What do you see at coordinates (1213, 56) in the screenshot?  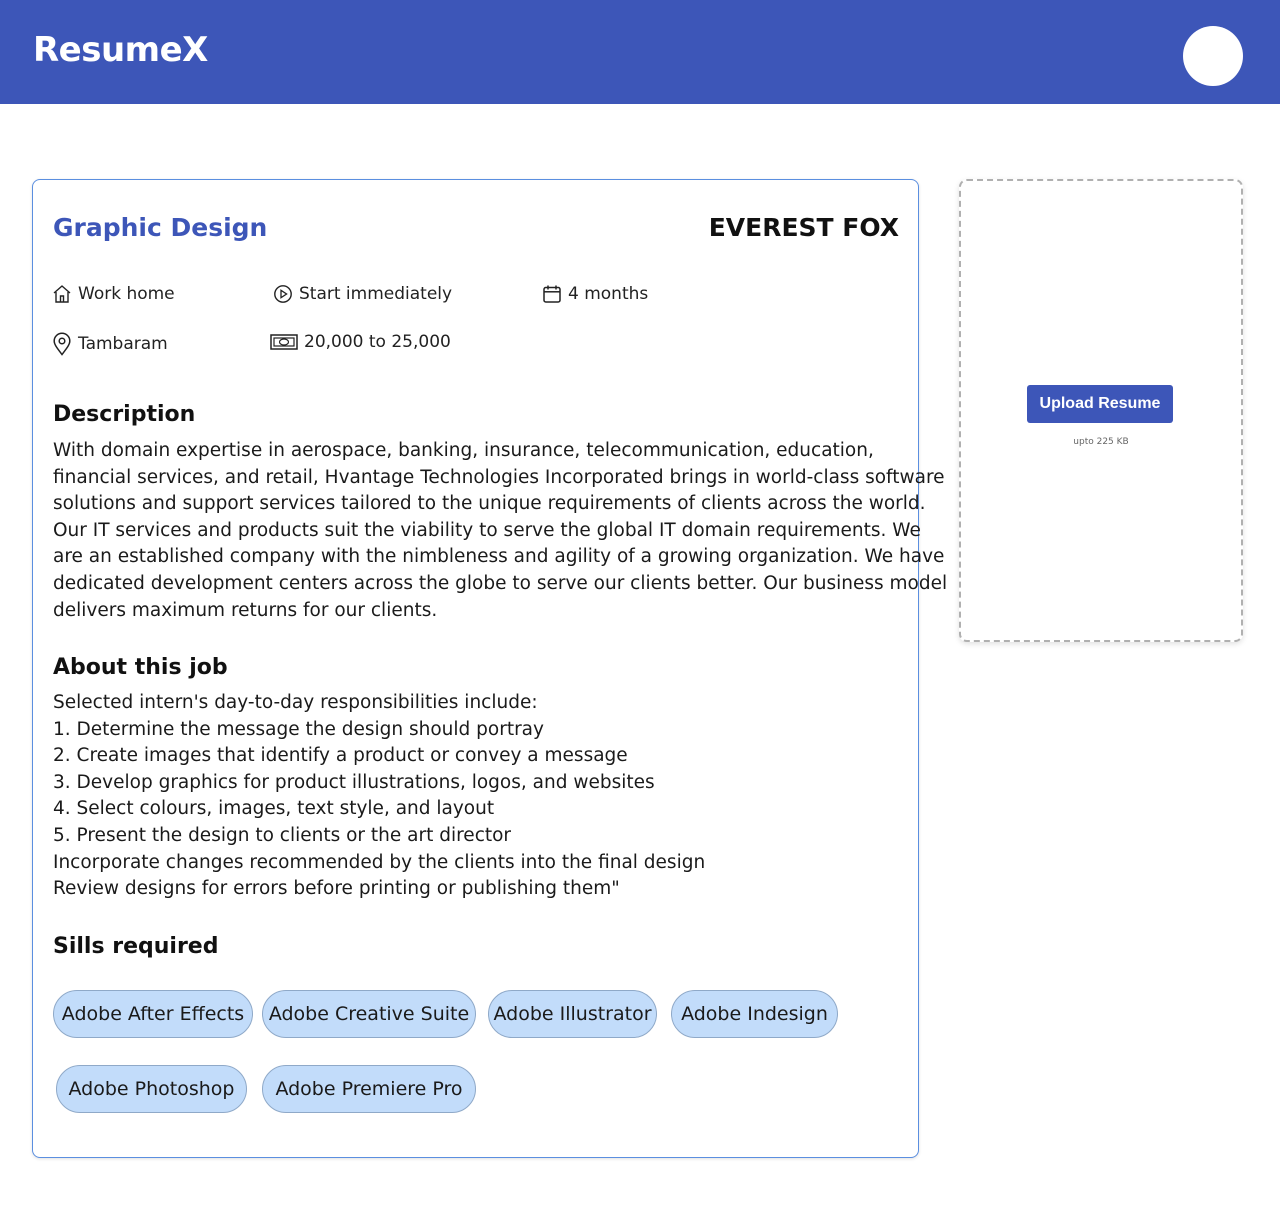 I see `avatar` at bounding box center [1213, 56].